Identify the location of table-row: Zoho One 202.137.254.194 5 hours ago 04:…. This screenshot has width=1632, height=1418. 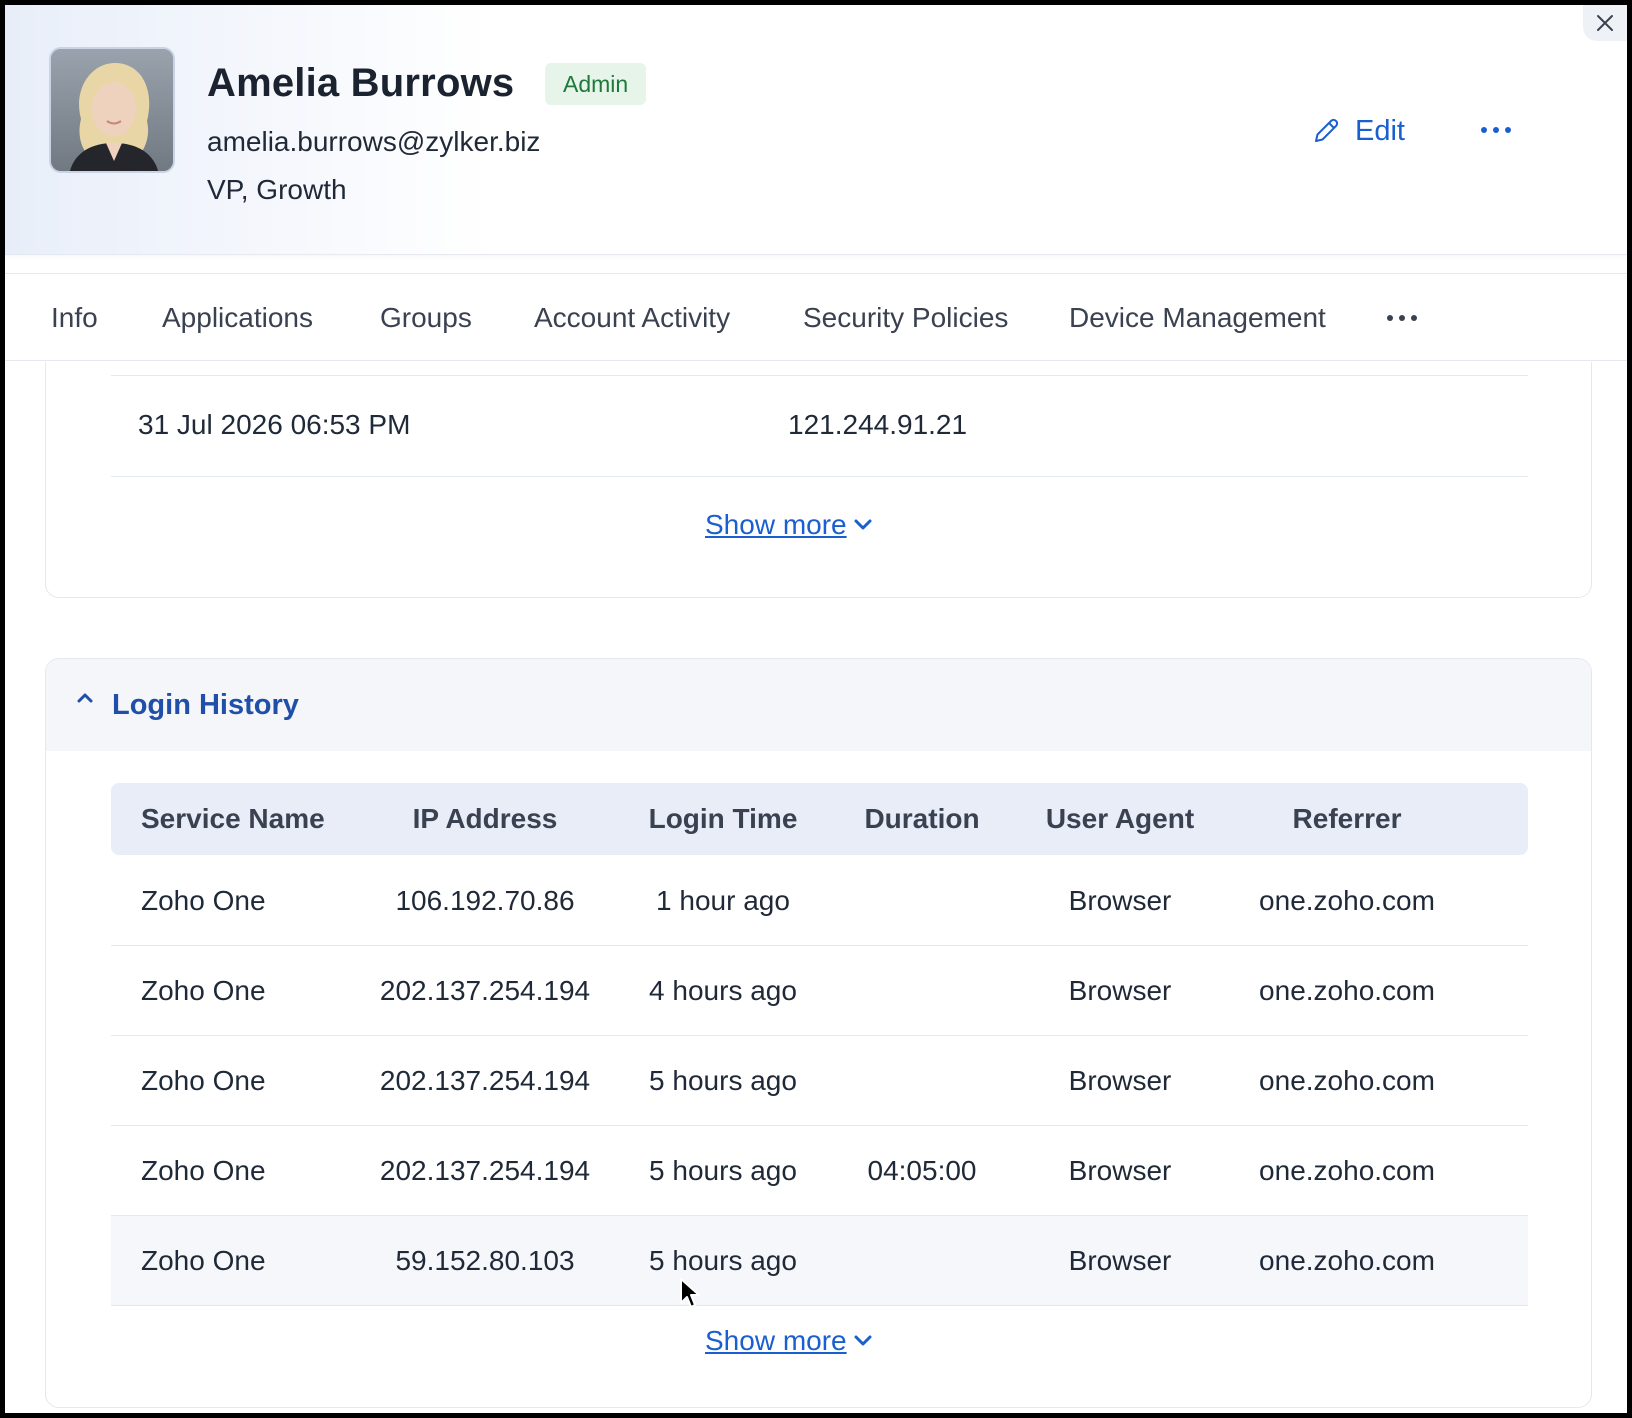
(819, 1171).